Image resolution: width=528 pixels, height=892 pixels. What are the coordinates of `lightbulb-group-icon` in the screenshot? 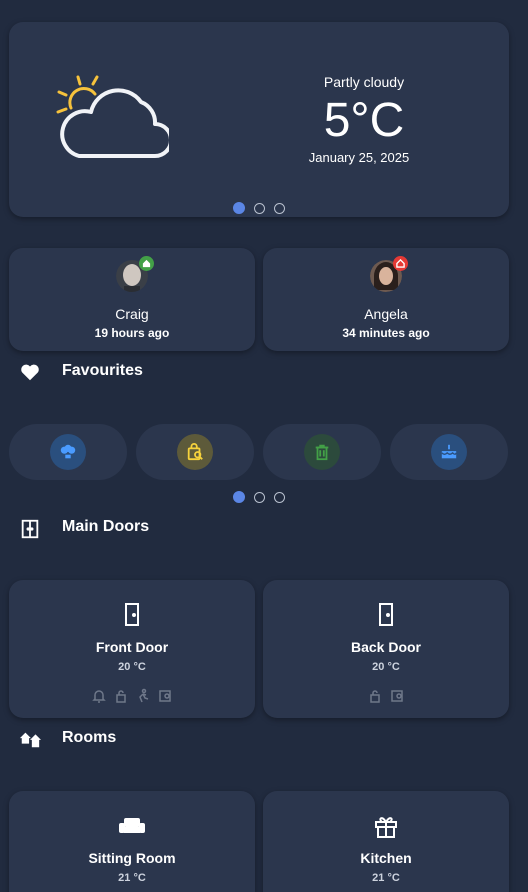 It's located at (68, 452).